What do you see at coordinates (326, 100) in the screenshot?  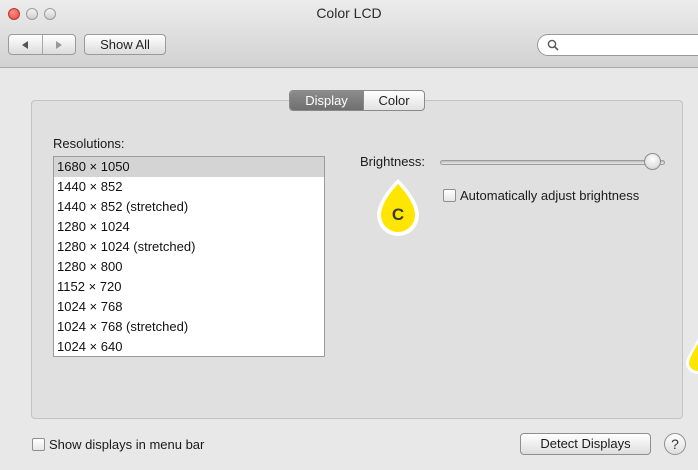 I see `tab-display: Display` at bounding box center [326, 100].